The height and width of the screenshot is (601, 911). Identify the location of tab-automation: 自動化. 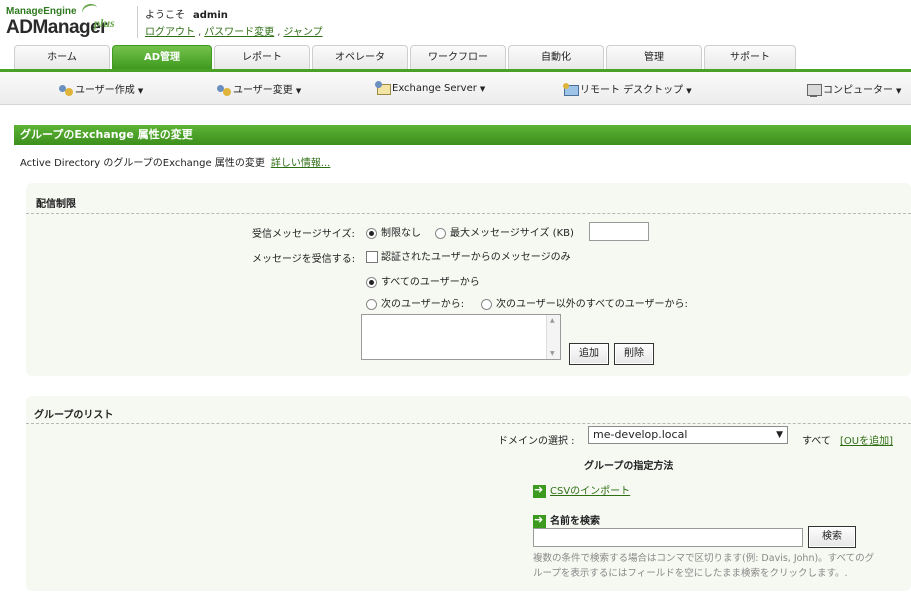
(556, 57).